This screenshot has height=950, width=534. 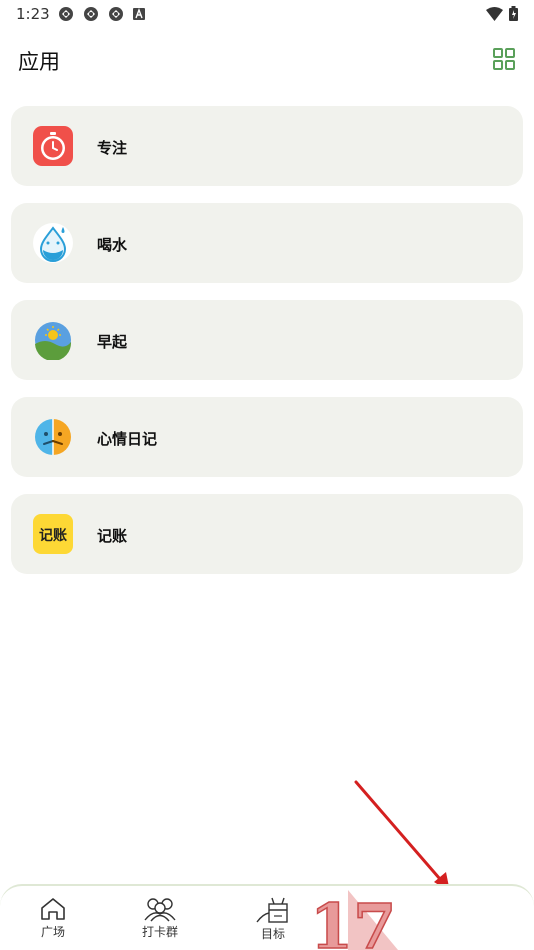 I want to click on svg-text: 记账, so click(x=53, y=536).